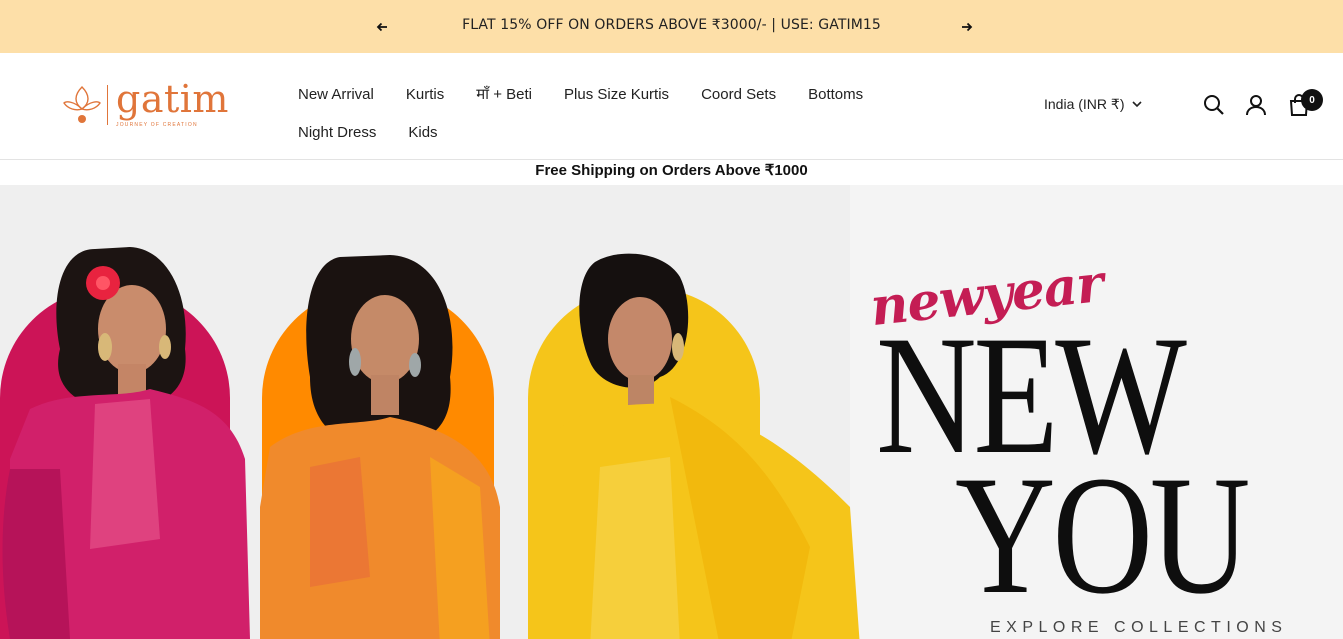 The height and width of the screenshot is (639, 1343). What do you see at coordinates (967, 27) in the screenshot?
I see `arrow-right-icon` at bounding box center [967, 27].